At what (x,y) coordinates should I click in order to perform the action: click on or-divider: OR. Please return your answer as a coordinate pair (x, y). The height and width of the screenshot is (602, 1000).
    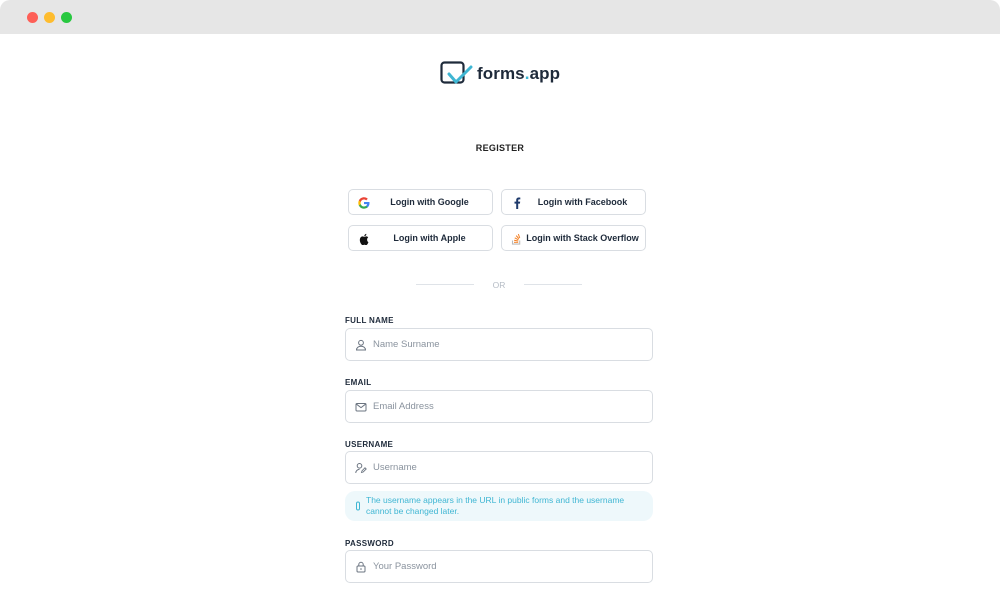
    Looking at the image, I should click on (499, 285).